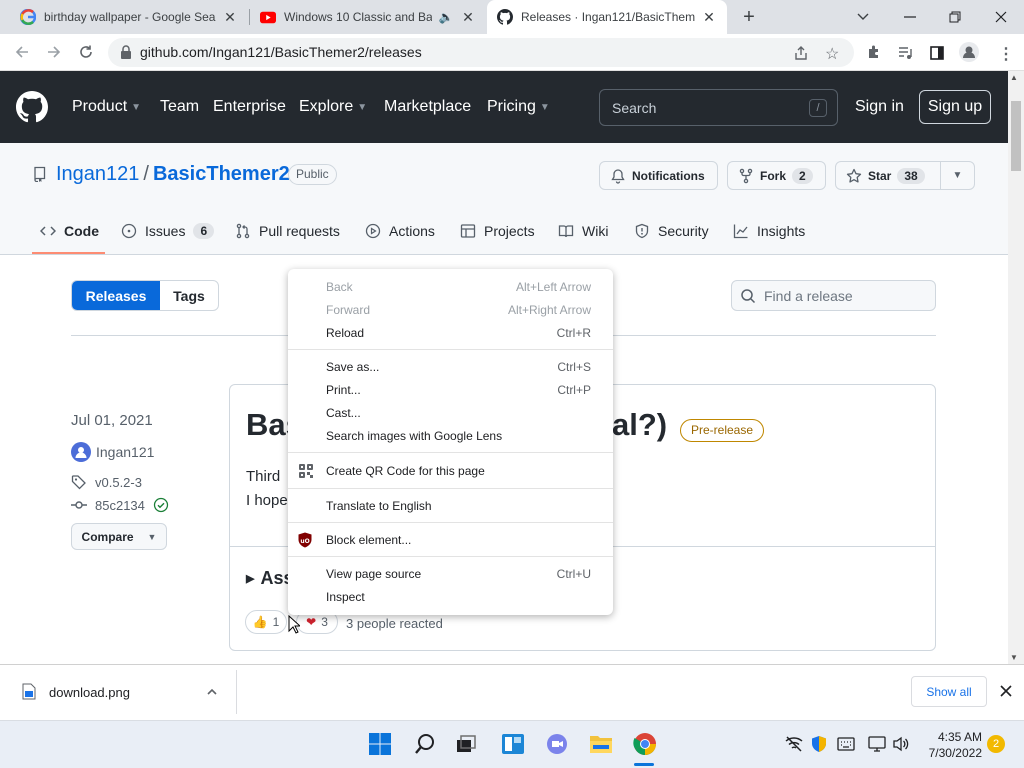 This screenshot has width=1024, height=768. I want to click on media-control-icon, so click(905, 53).